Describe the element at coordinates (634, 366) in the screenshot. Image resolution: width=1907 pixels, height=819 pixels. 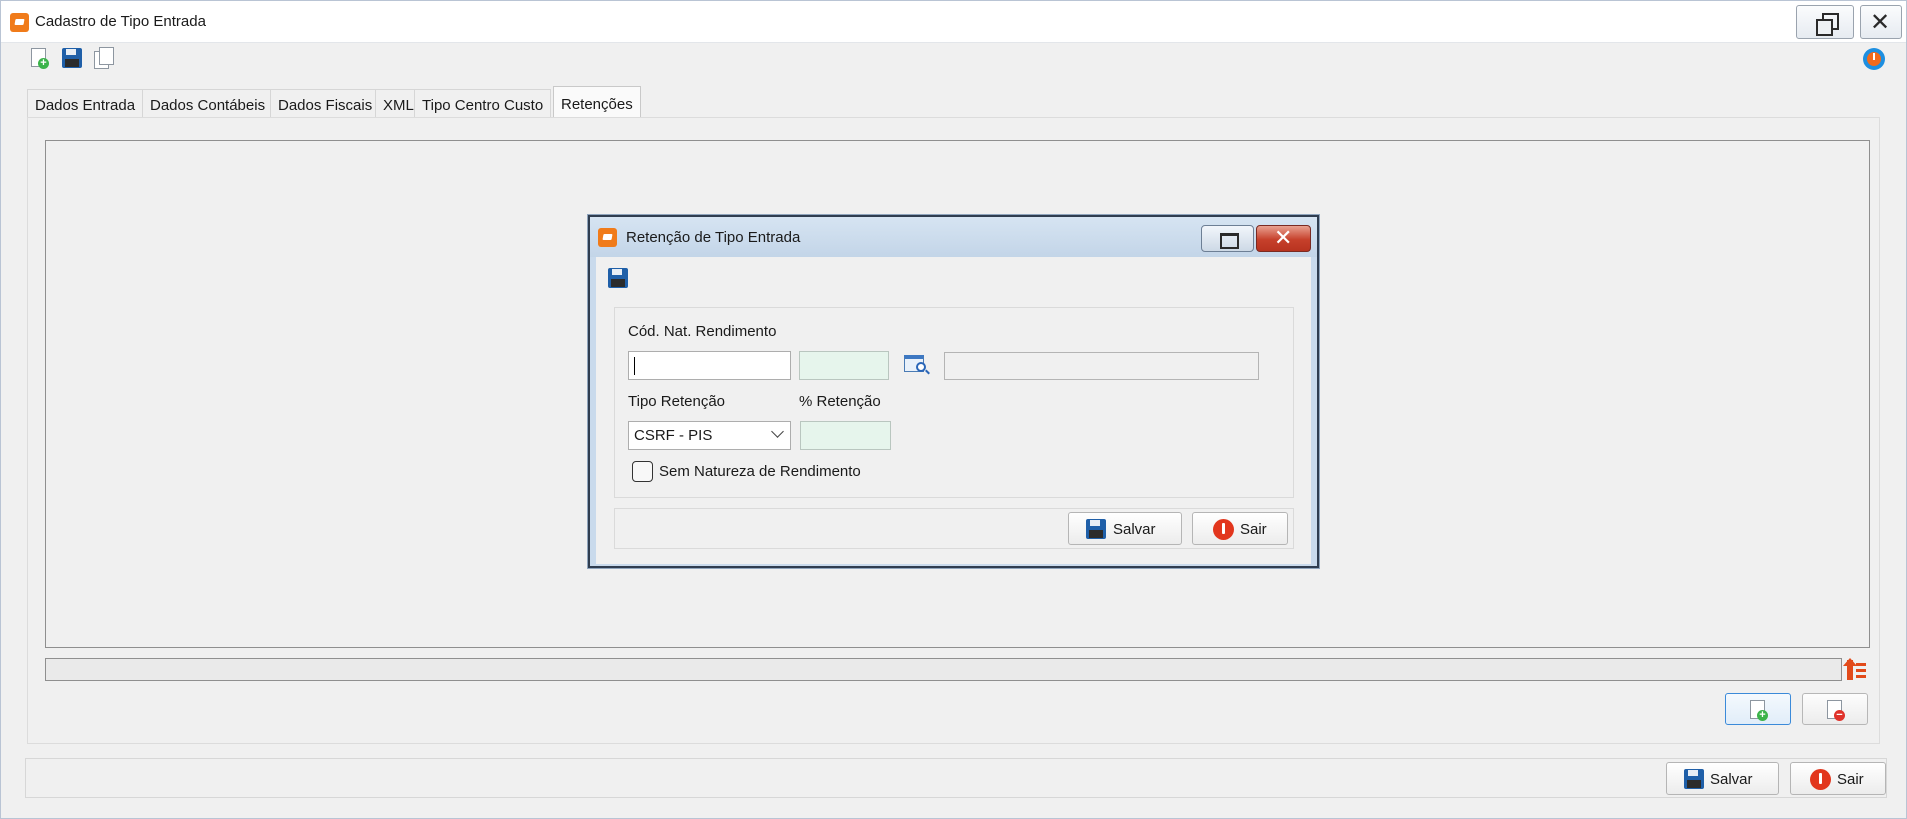
I see `text-caret` at that location.